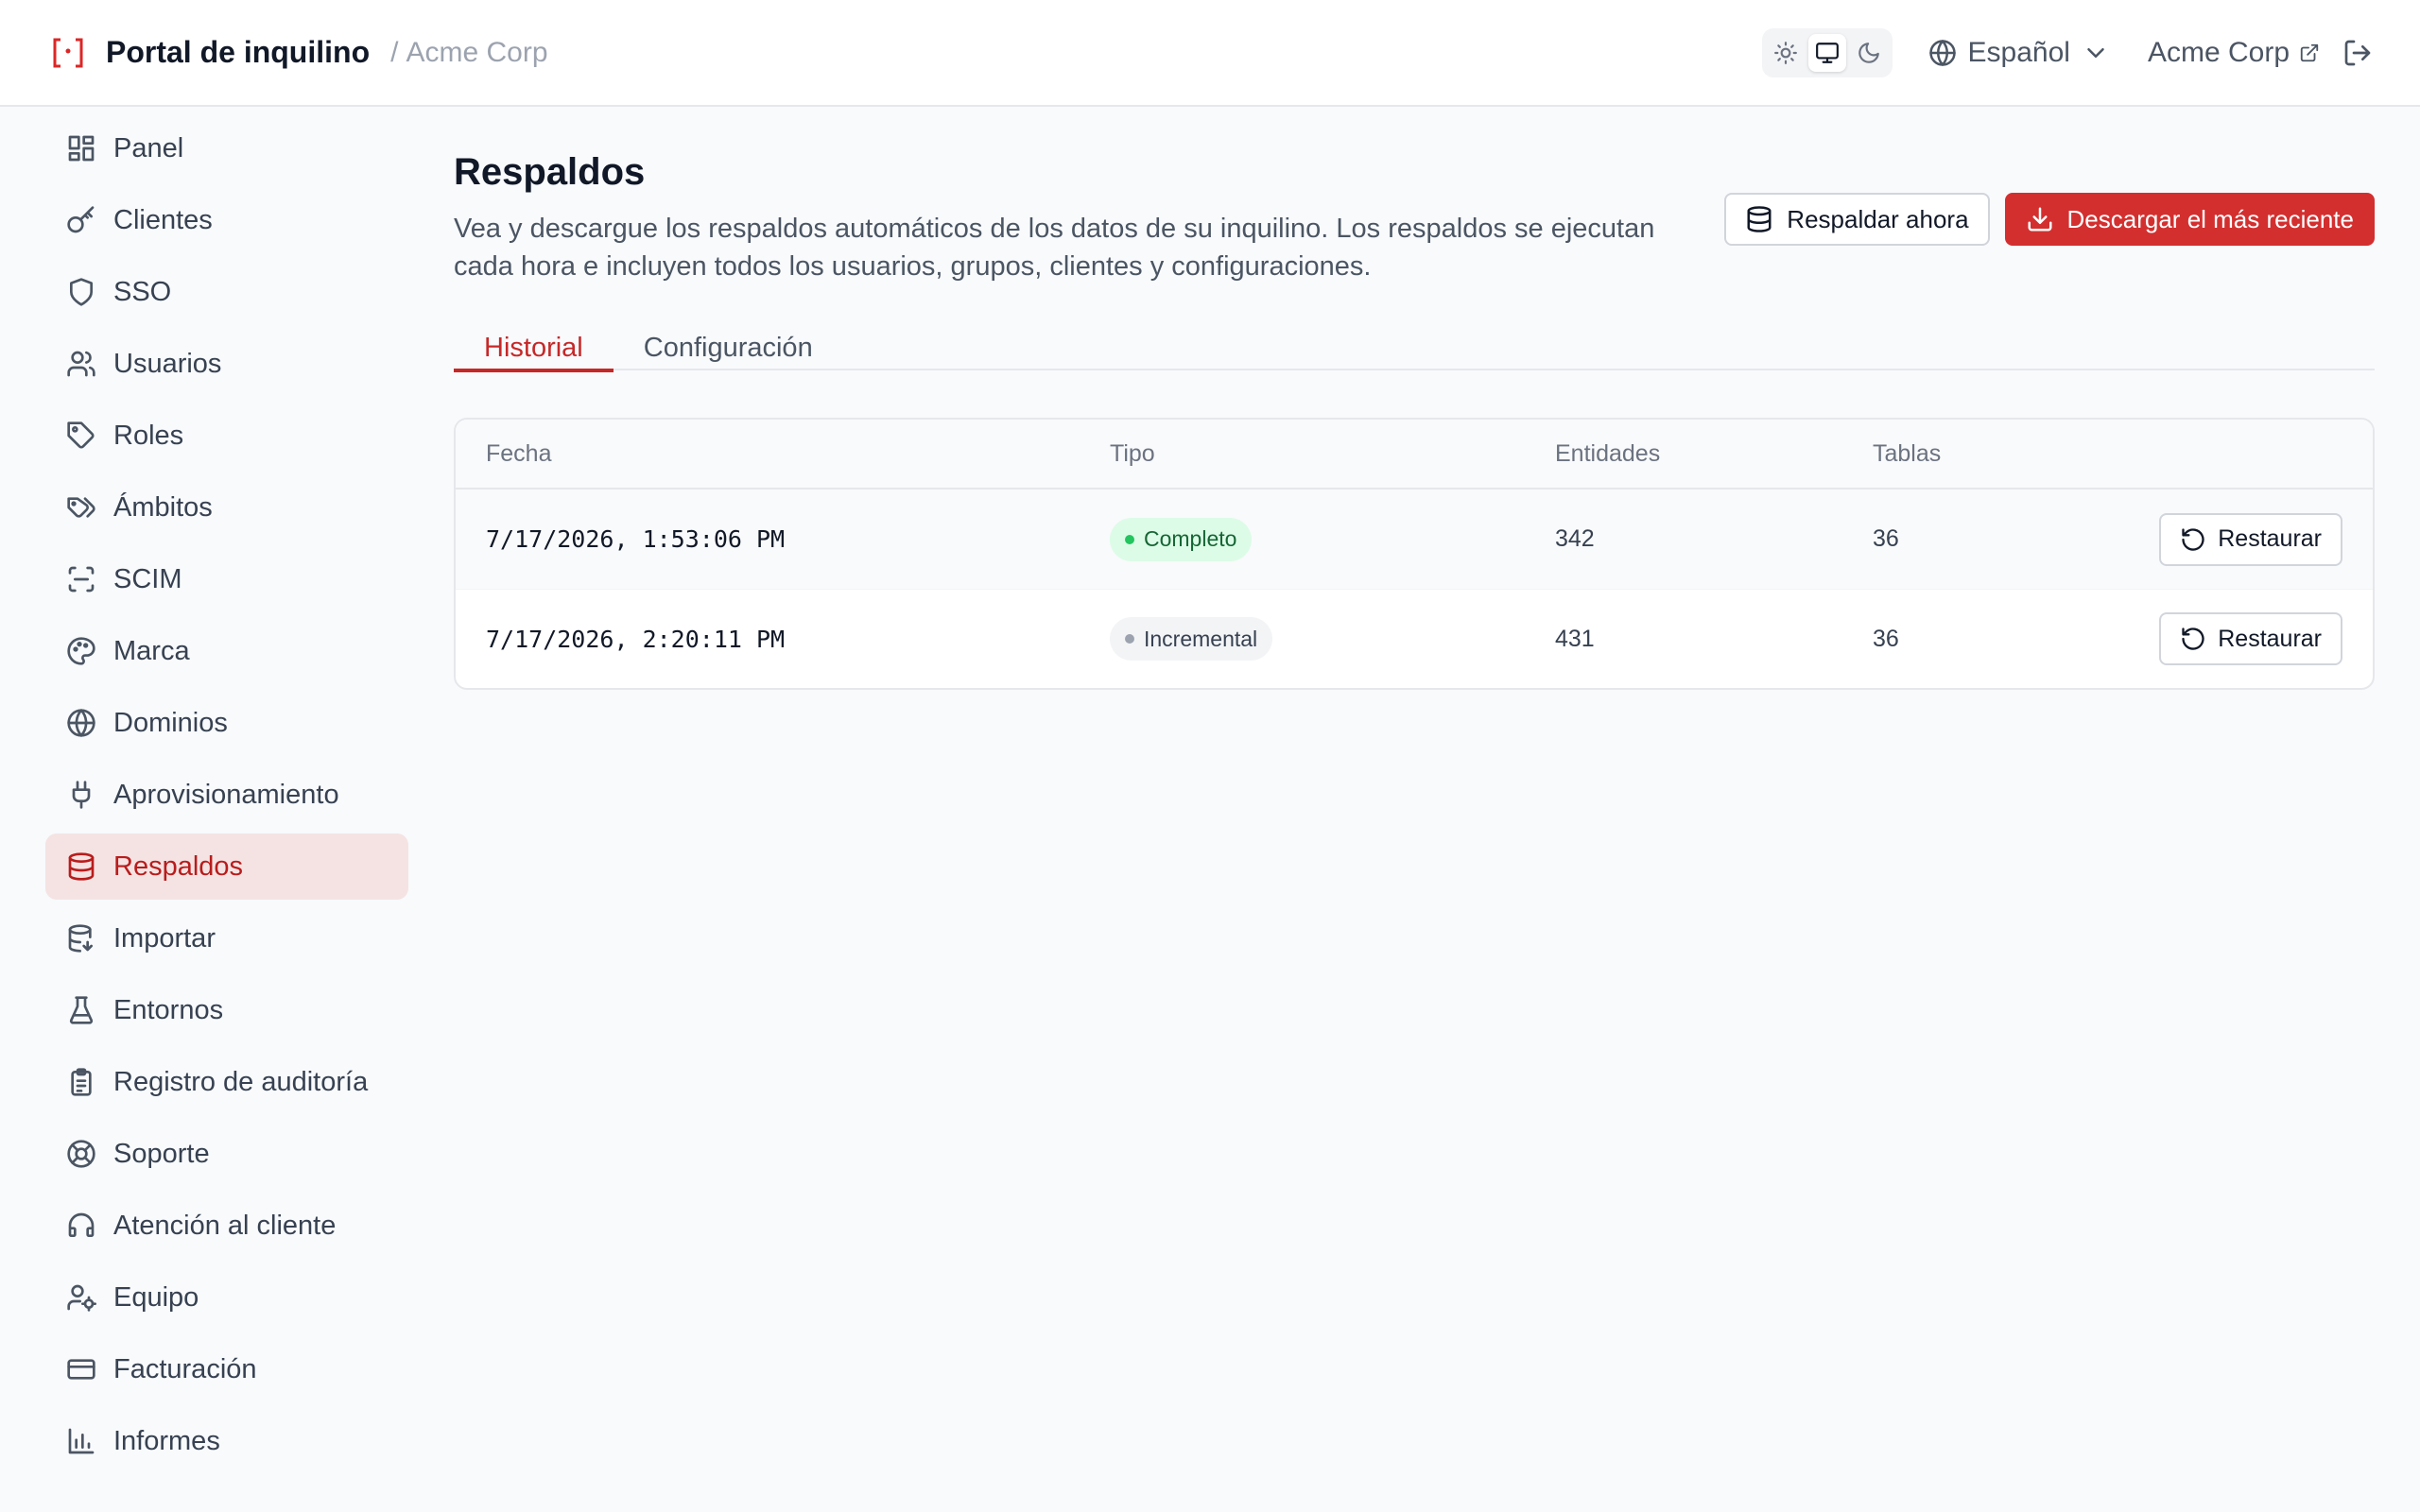 Image resolution: width=2420 pixels, height=1512 pixels. I want to click on tab-historial: Historial, so click(534, 346).